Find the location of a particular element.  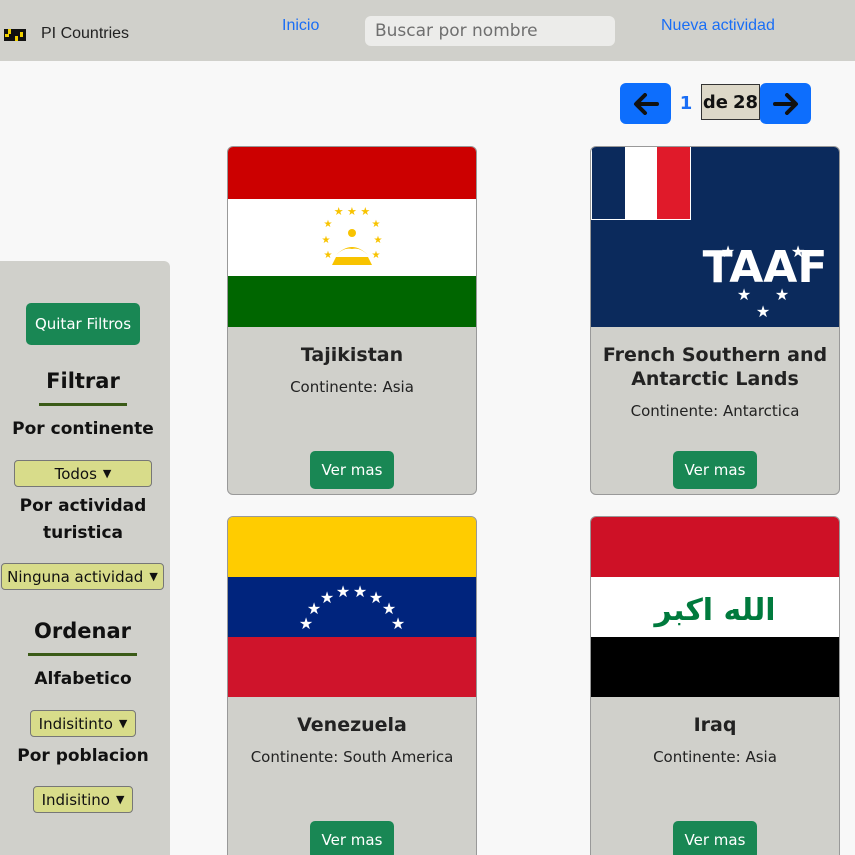

french-southern-lands-flag: TAAF ★ ★ ★ ★ ★ is located at coordinates (715, 237).